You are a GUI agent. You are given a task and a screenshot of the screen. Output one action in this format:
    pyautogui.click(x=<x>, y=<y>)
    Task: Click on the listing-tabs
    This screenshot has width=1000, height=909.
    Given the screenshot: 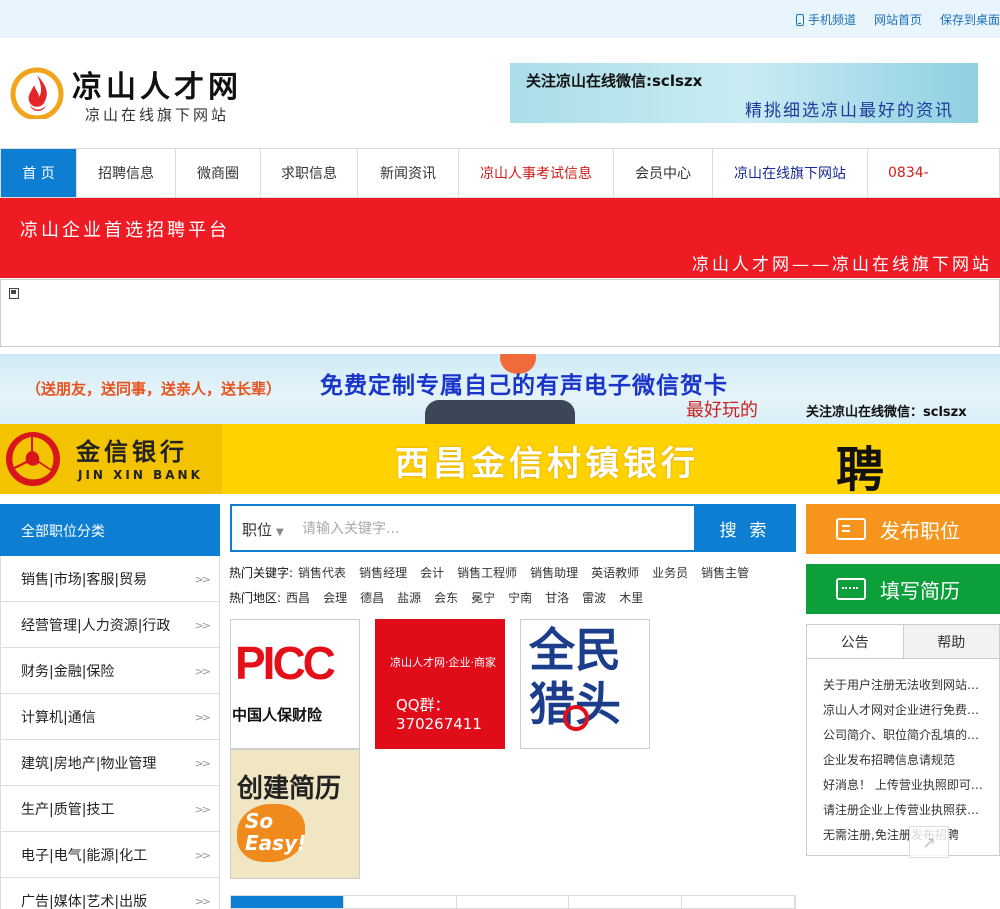 What is the action you would take?
    pyautogui.click(x=513, y=902)
    